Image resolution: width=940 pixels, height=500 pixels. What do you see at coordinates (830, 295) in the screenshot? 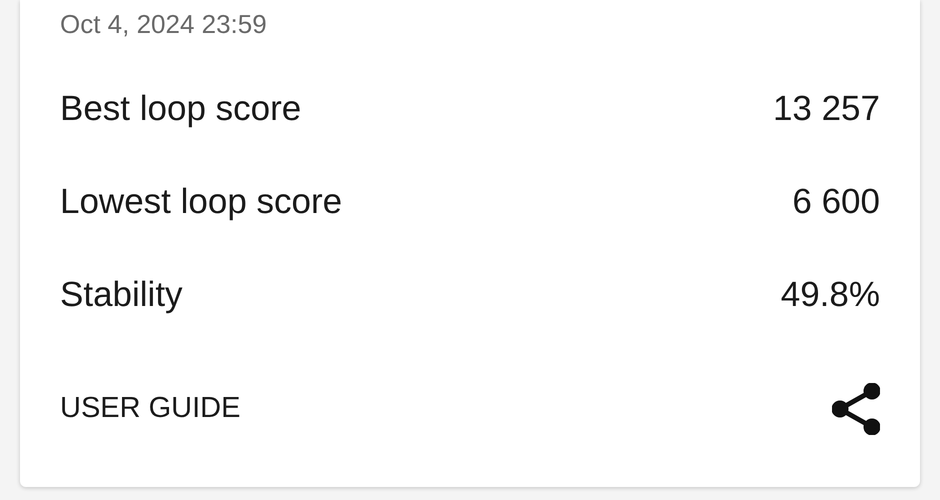
I see `stat-value: 49.8%` at bounding box center [830, 295].